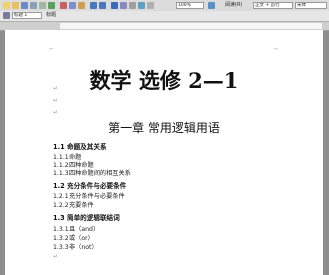 This screenshot has width=329, height=275. Describe the element at coordinates (52, 49) in the screenshot. I see `margin-corner-mark: ⌐` at that location.